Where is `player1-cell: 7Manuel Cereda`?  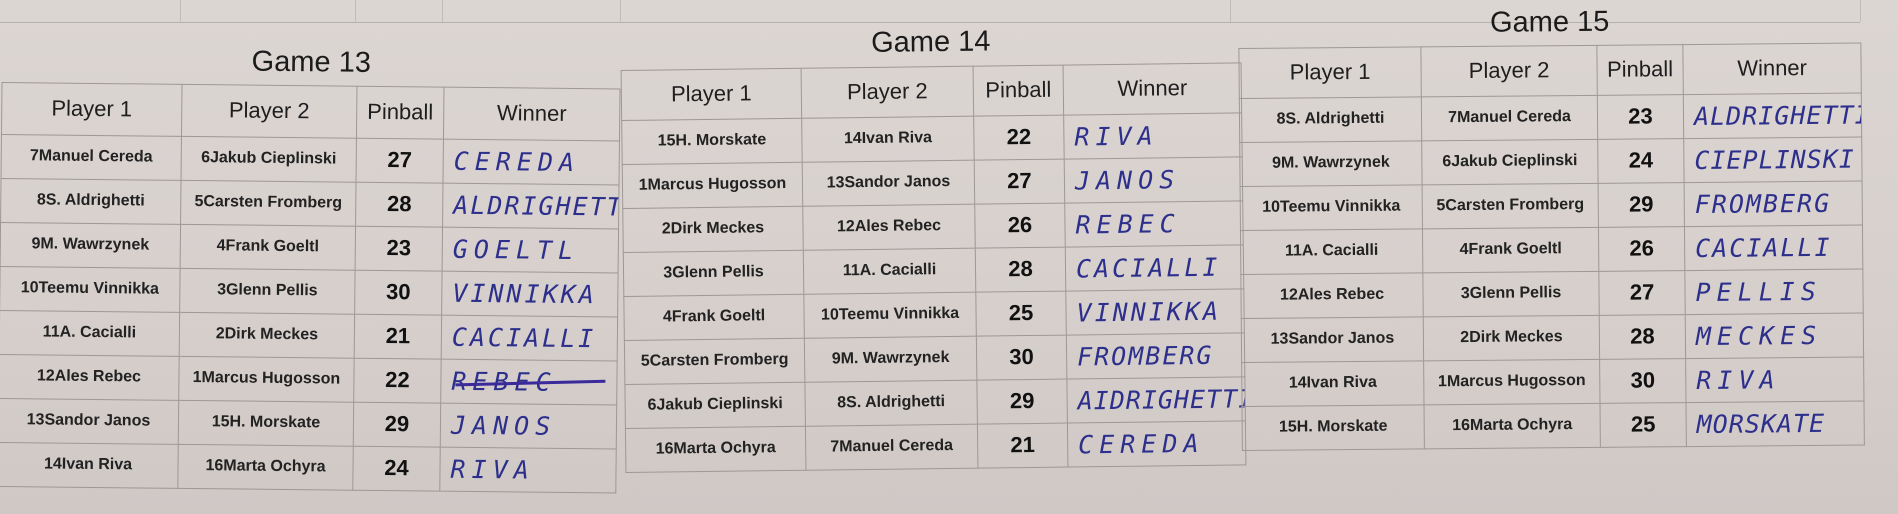
player1-cell: 7Manuel Cereda is located at coordinates (91, 156).